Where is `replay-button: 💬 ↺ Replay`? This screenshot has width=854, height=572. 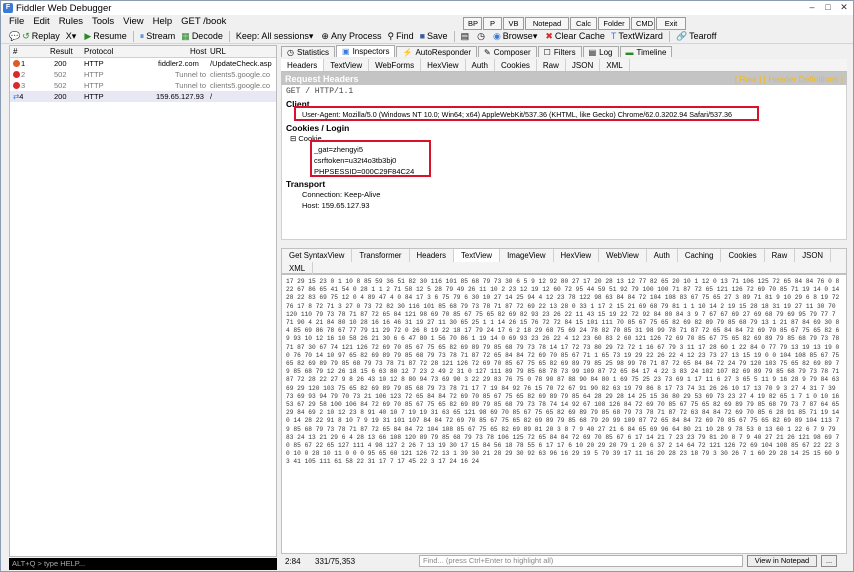 replay-button: 💬 ↺ Replay is located at coordinates (34, 36).